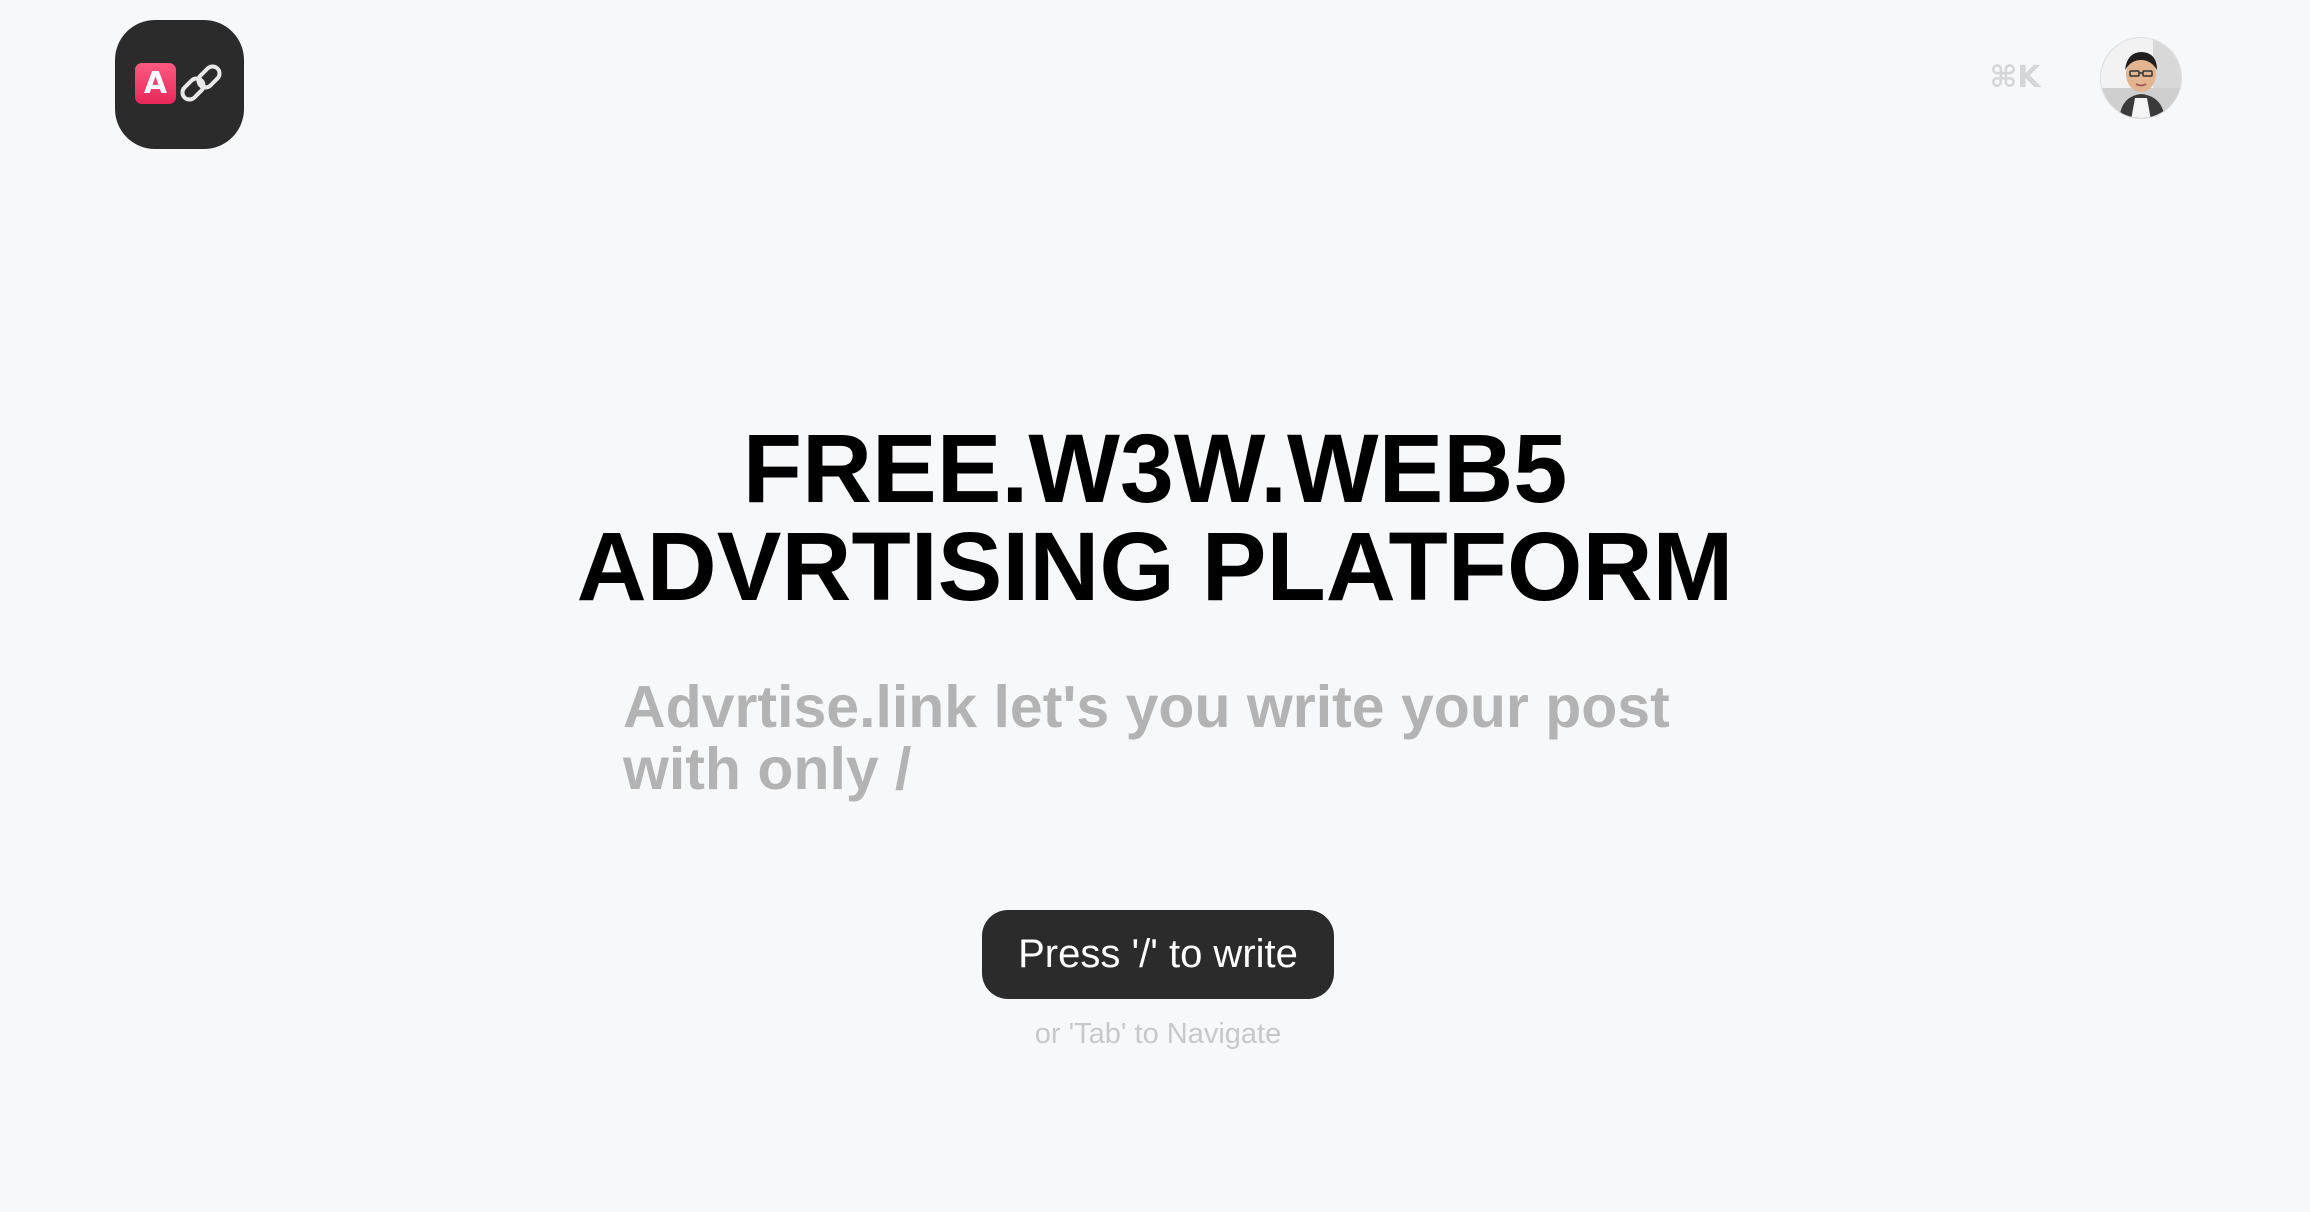 Image resolution: width=2310 pixels, height=1212 pixels. Describe the element at coordinates (2015, 77) in the screenshot. I see `command-k-shortcut: ⌘K` at that location.